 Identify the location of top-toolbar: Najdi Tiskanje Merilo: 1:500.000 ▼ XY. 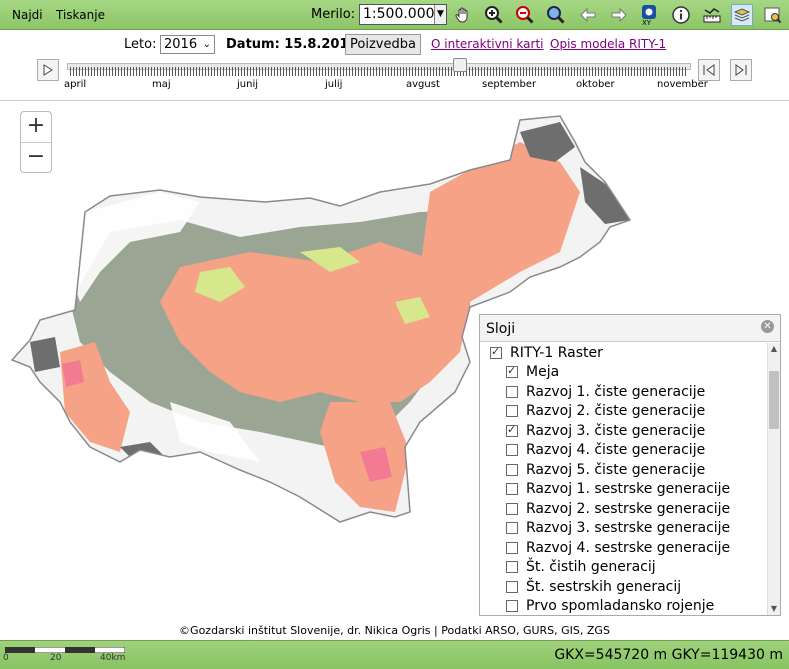
(394, 15).